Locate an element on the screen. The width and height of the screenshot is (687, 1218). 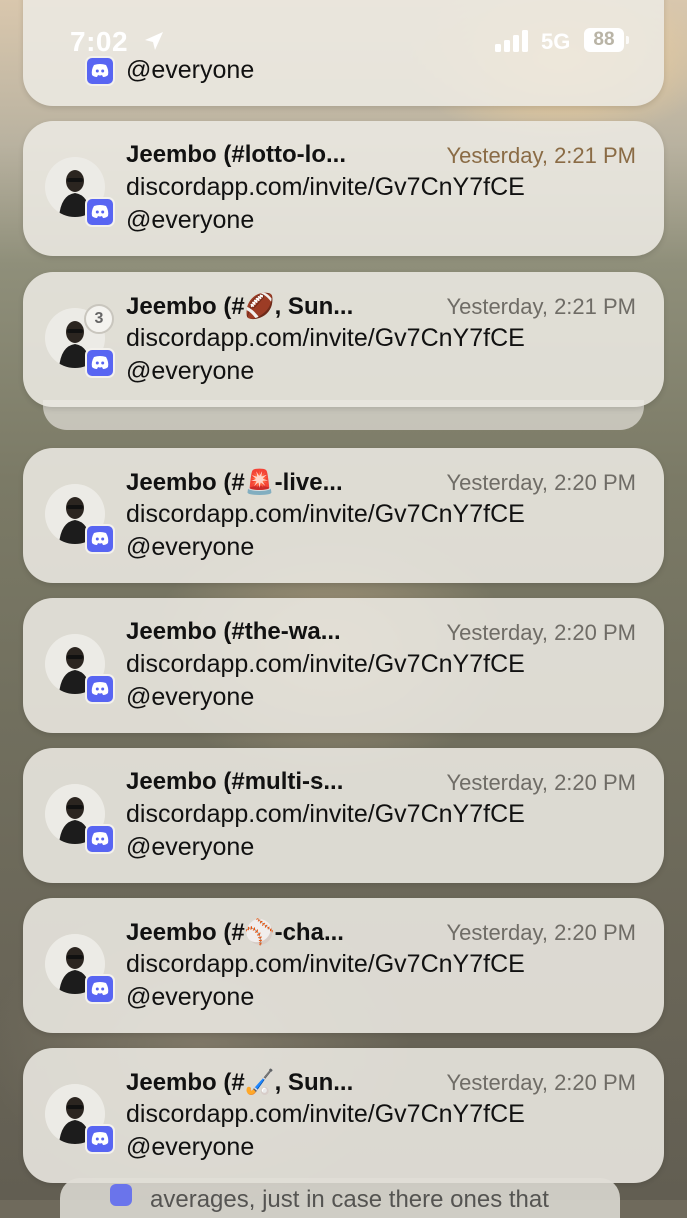
status-bar: 7:02 5G 88 is located at coordinates (343, 41).